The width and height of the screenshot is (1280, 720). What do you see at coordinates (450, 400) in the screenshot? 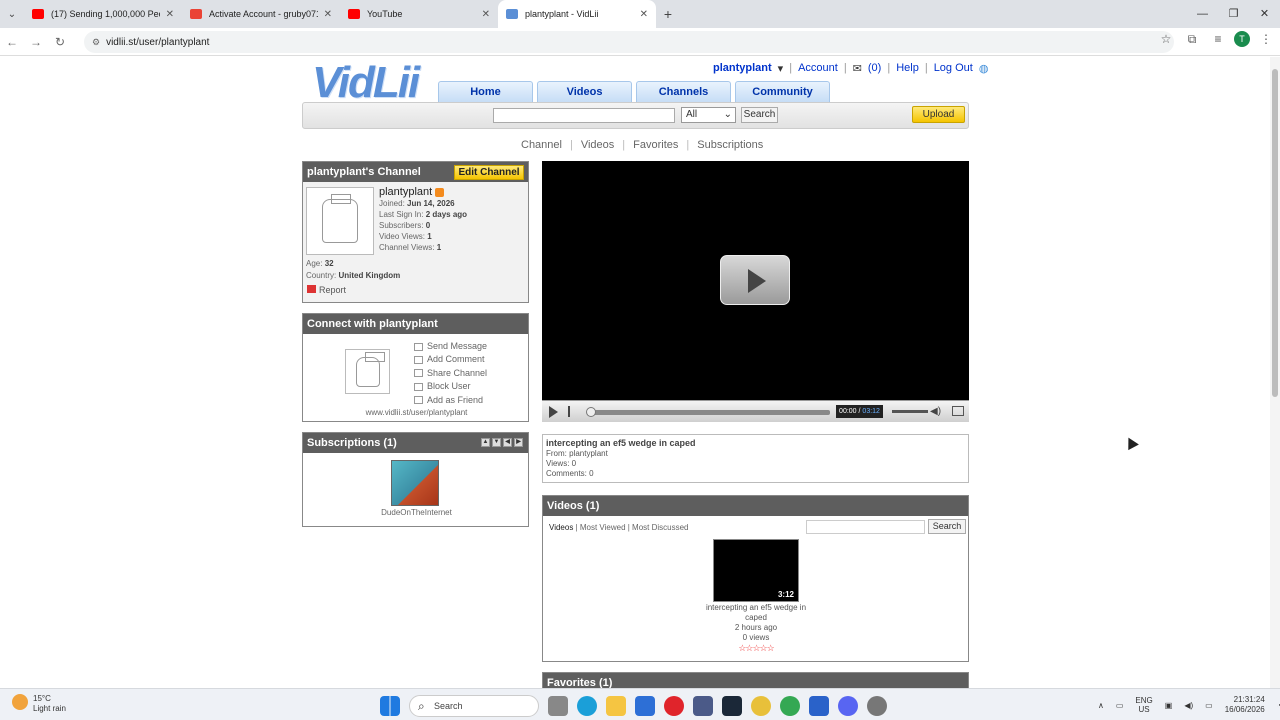
I see `add-friend-link: Add as Friend` at bounding box center [450, 400].